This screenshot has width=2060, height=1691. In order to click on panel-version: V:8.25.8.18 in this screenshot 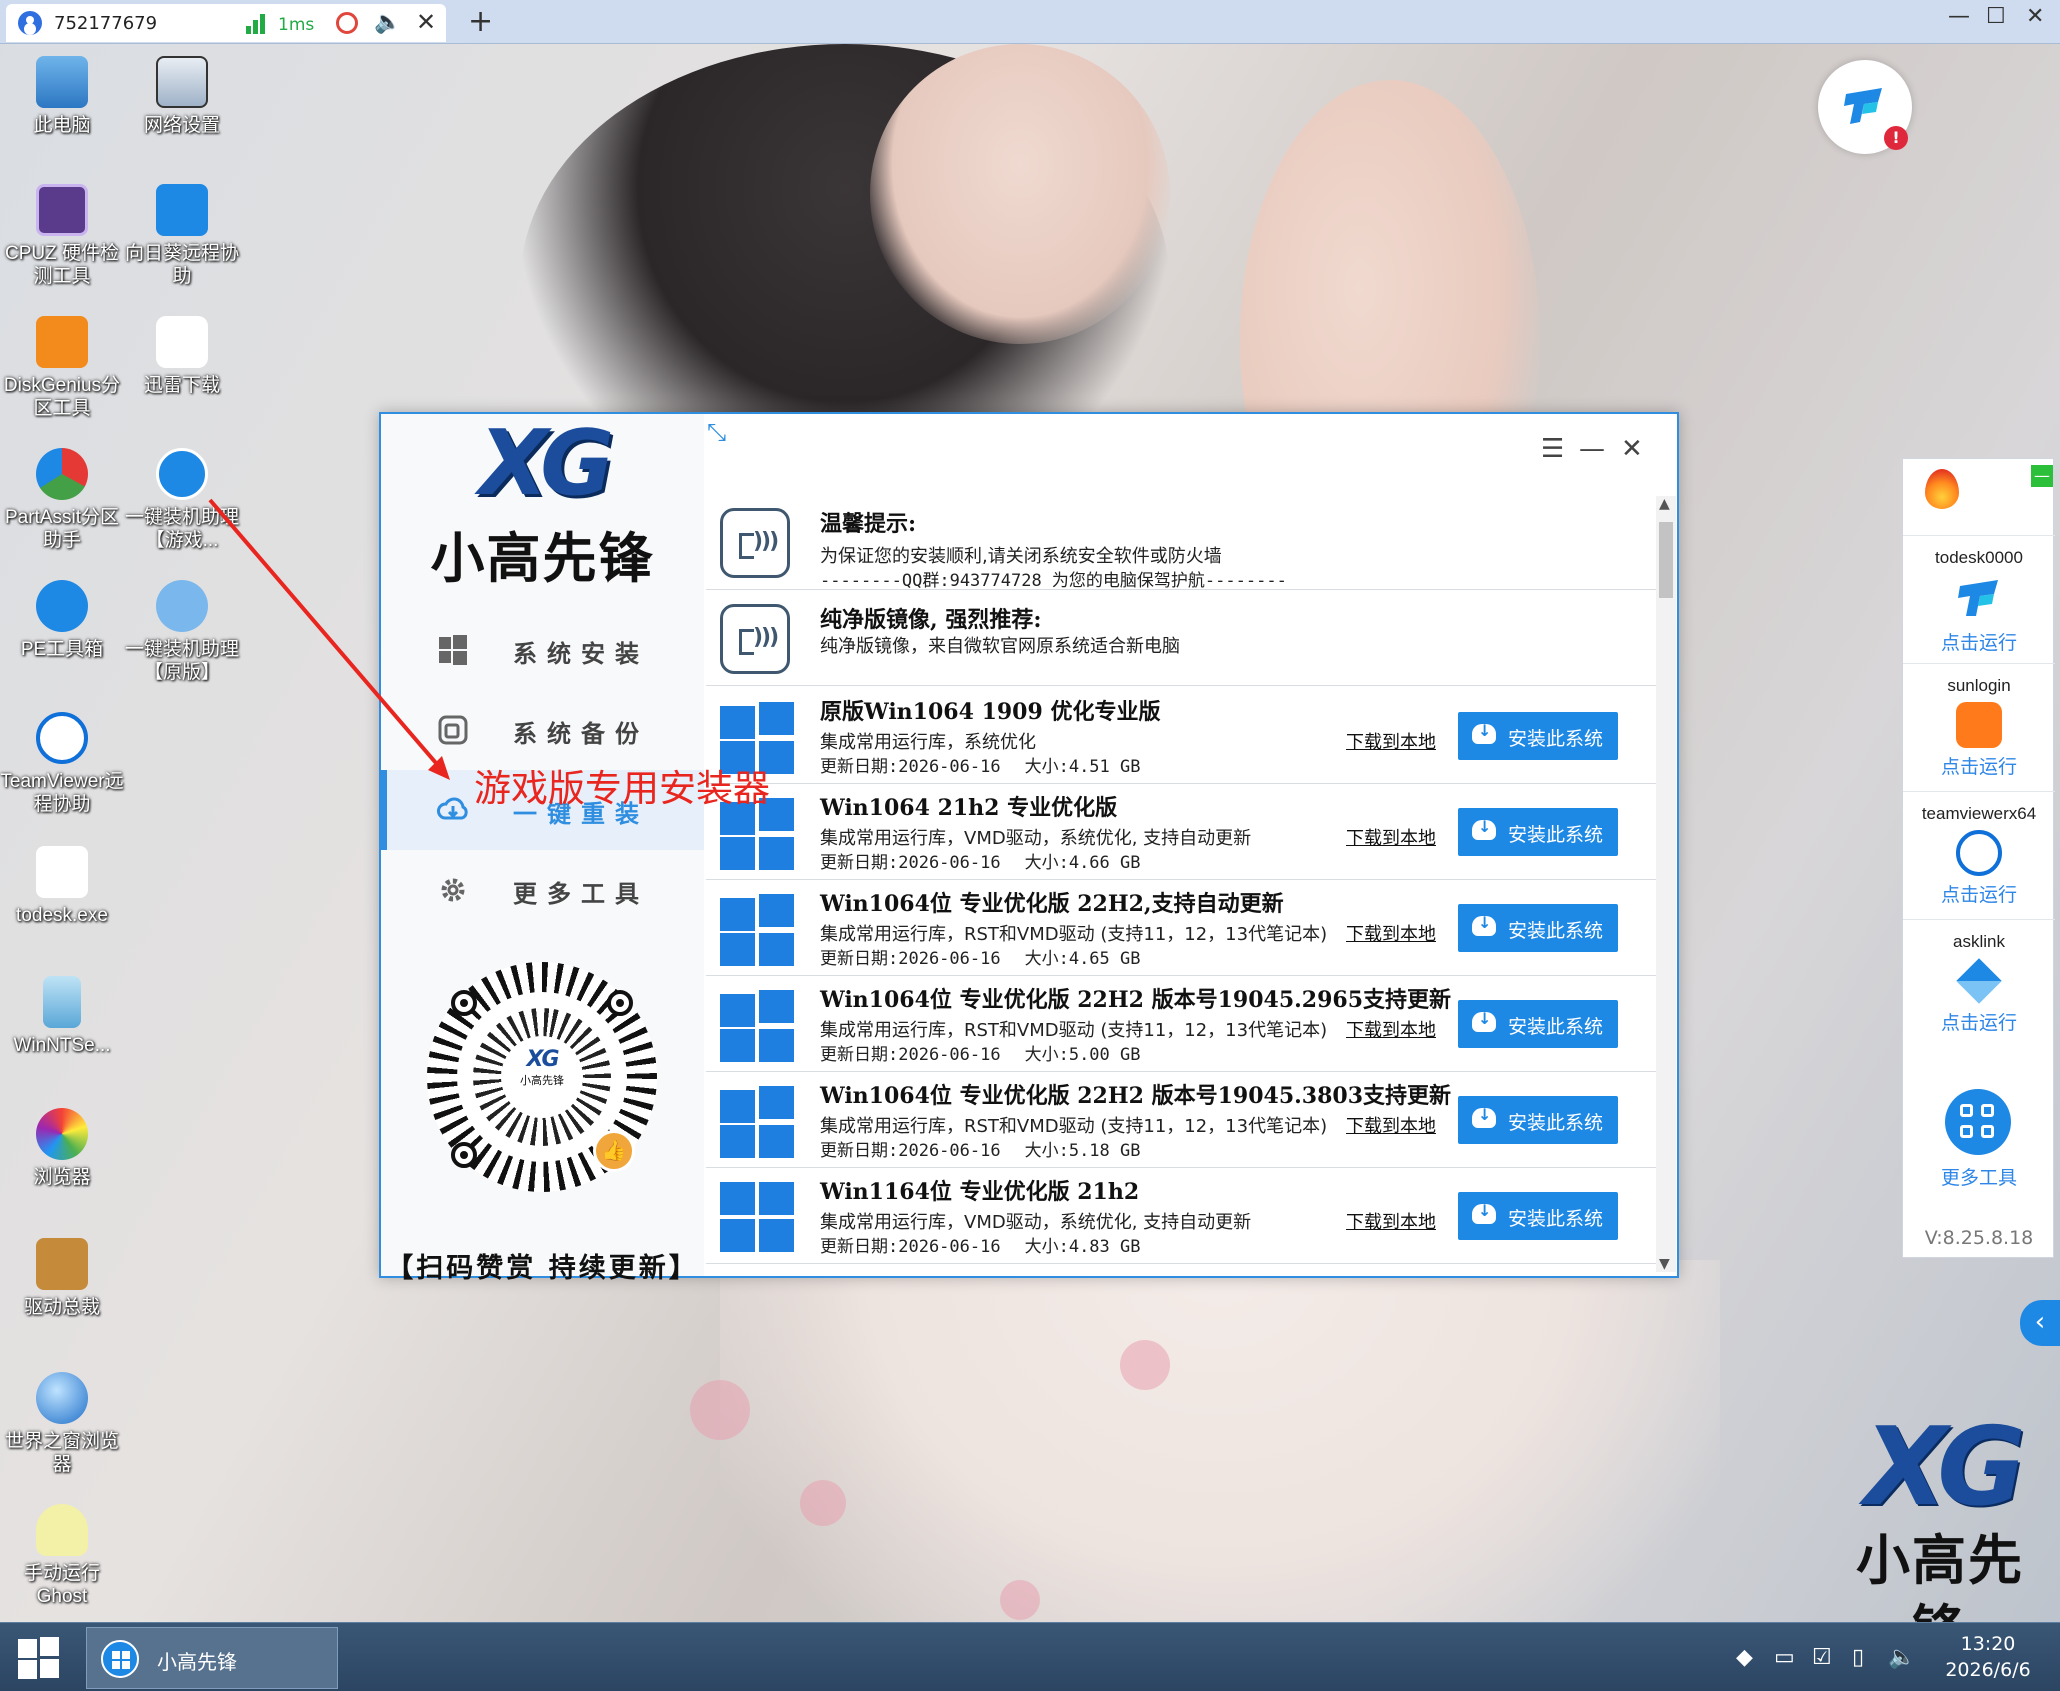, I will do `click(1979, 1238)`.